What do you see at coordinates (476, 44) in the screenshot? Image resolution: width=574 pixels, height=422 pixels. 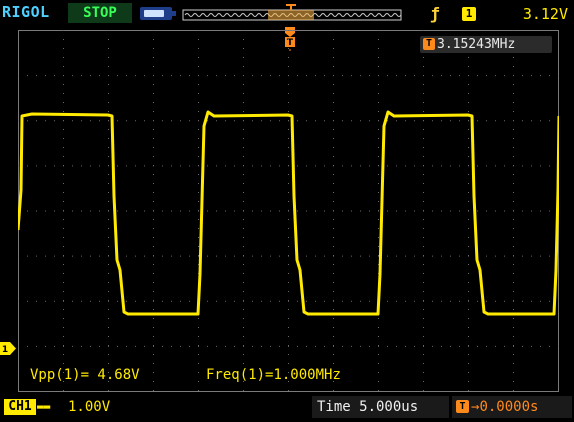 I see `frequency-value: 3.15243MHz` at bounding box center [476, 44].